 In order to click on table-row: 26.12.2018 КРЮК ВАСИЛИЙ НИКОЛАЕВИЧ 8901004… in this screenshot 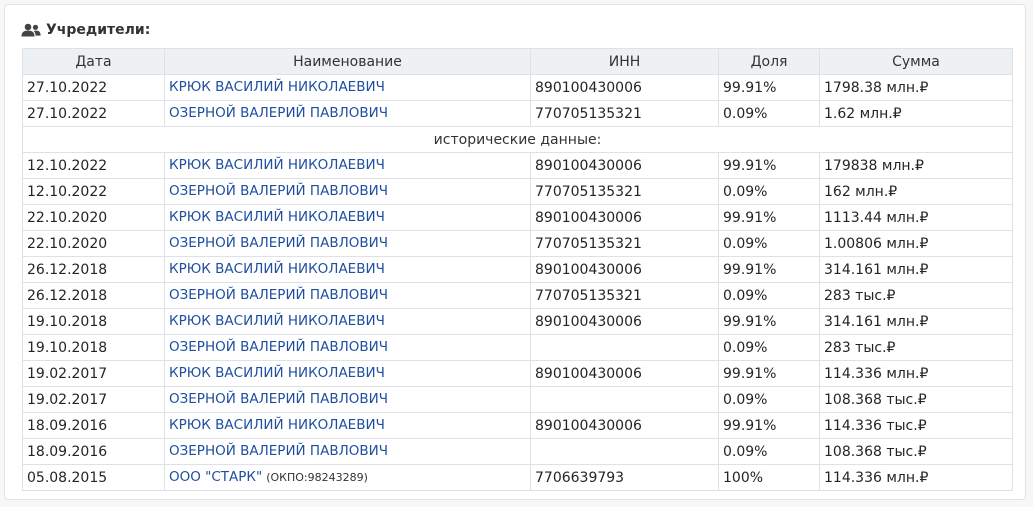, I will do `click(517, 269)`.